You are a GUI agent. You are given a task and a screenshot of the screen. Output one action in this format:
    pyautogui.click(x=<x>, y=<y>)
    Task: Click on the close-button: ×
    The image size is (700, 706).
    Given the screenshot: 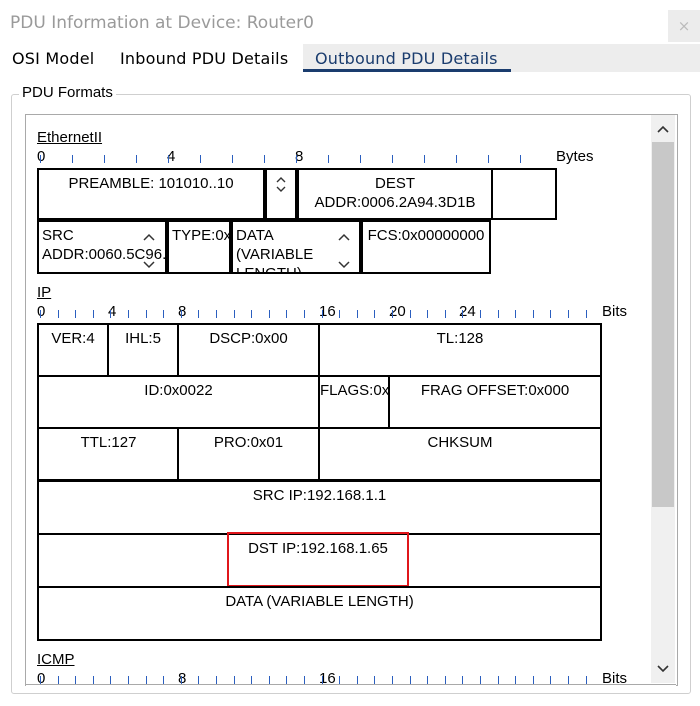 What is the action you would take?
    pyautogui.click(x=684, y=26)
    